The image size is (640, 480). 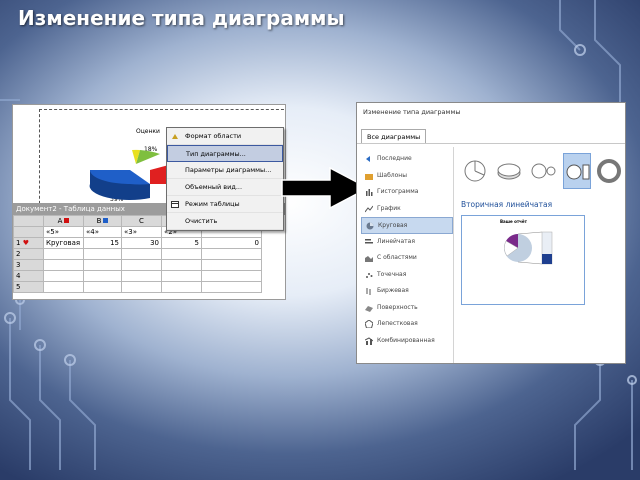 I want to click on row-header: 5, so click(x=28, y=287).